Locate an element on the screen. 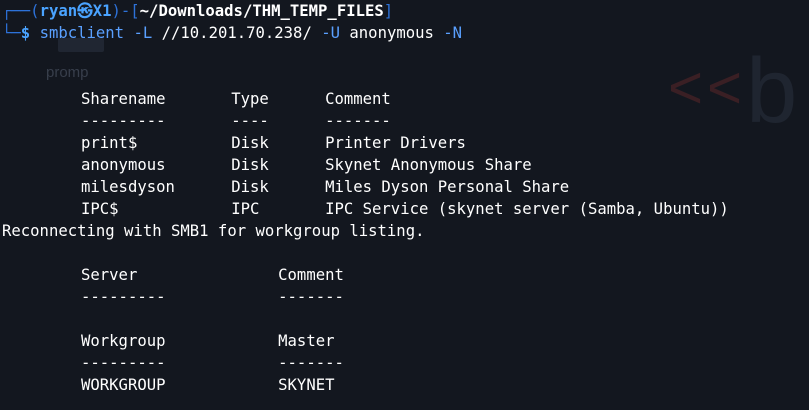 This screenshot has width=809, height=410. logo-chevrons: << is located at coordinates (707, 87).